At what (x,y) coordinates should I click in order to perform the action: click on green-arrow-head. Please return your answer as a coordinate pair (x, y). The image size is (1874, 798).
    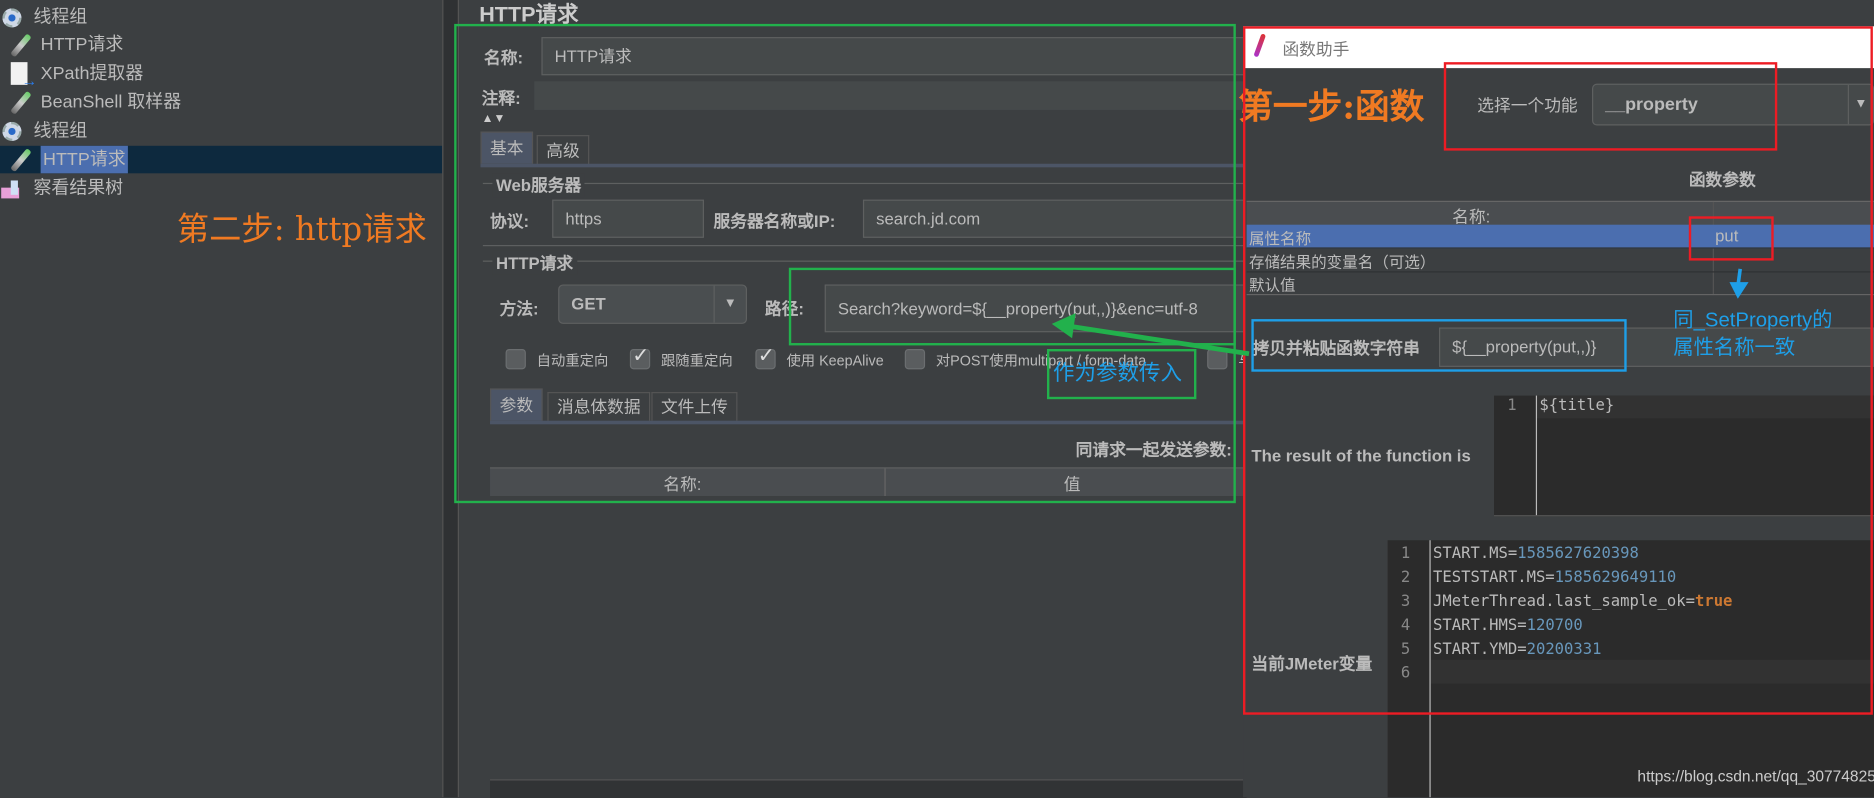
    Looking at the image, I should click on (1063, 326).